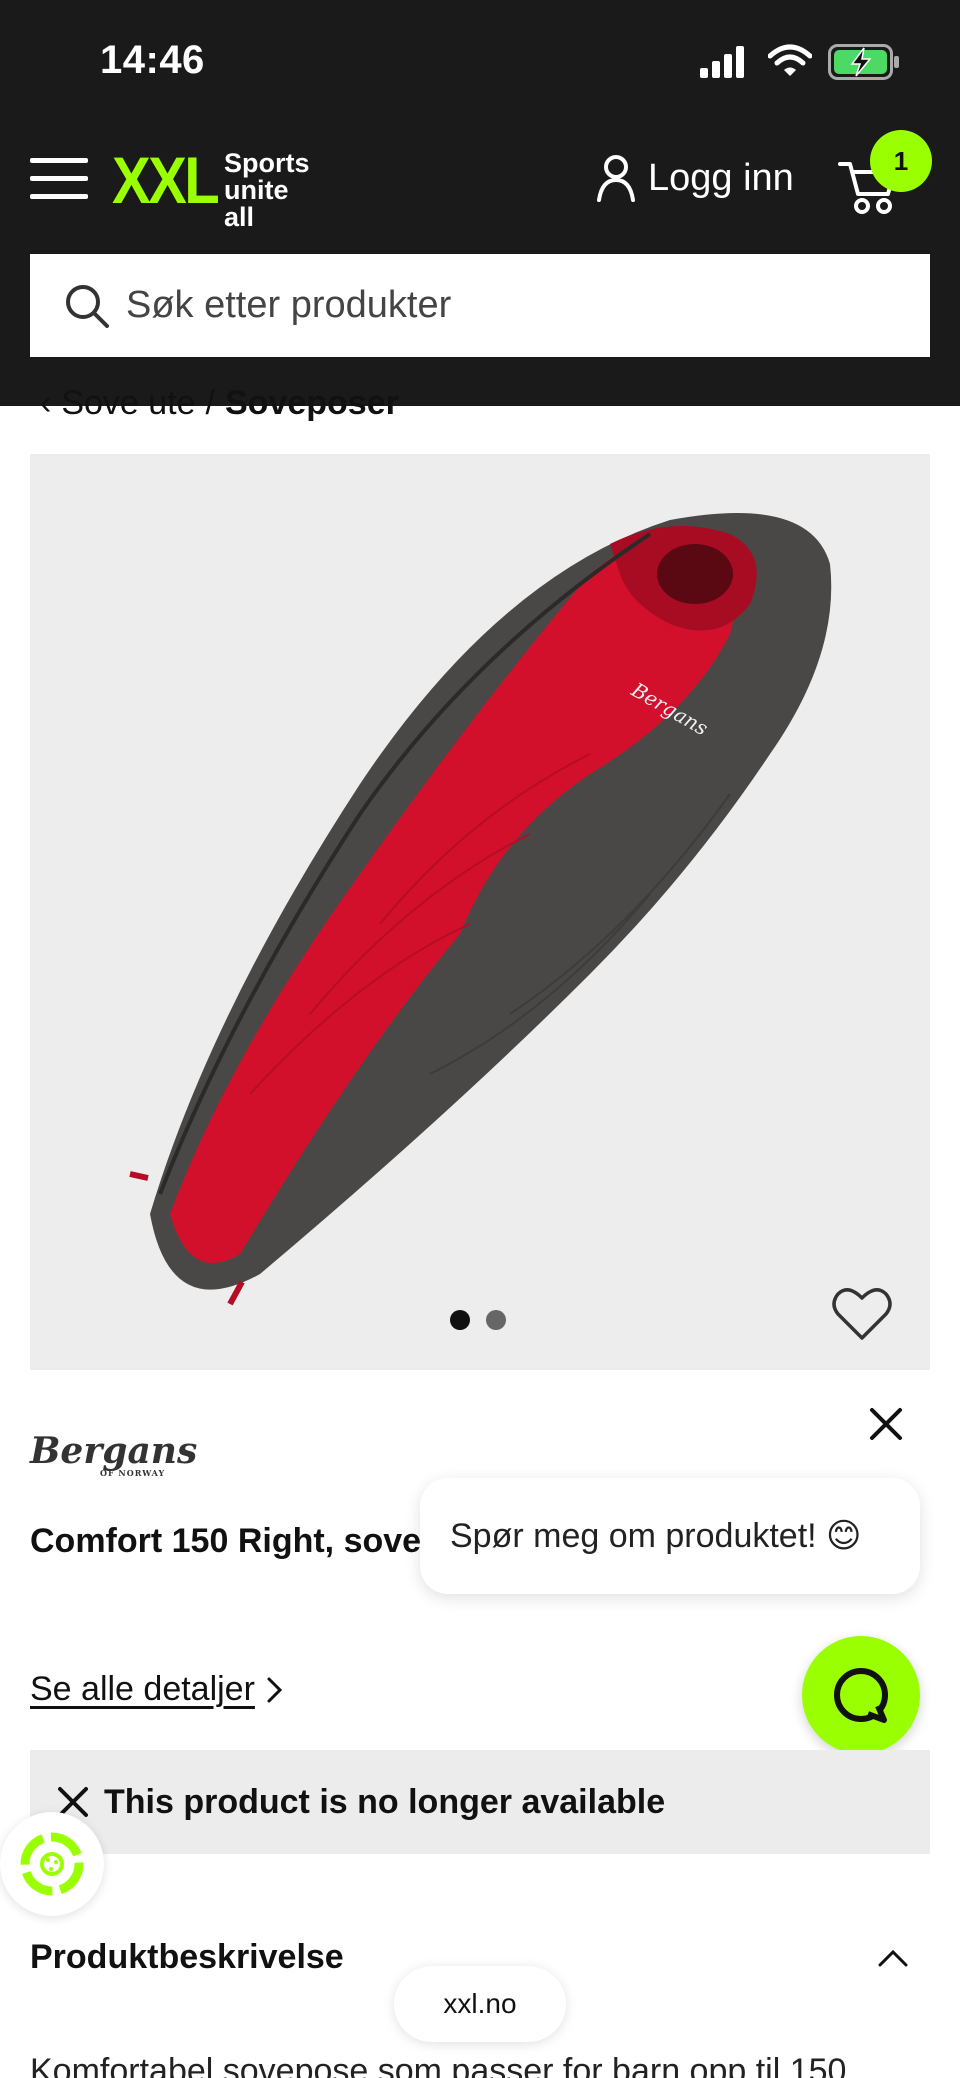  I want to click on browser-url-pill: xxl.no, so click(480, 2004).